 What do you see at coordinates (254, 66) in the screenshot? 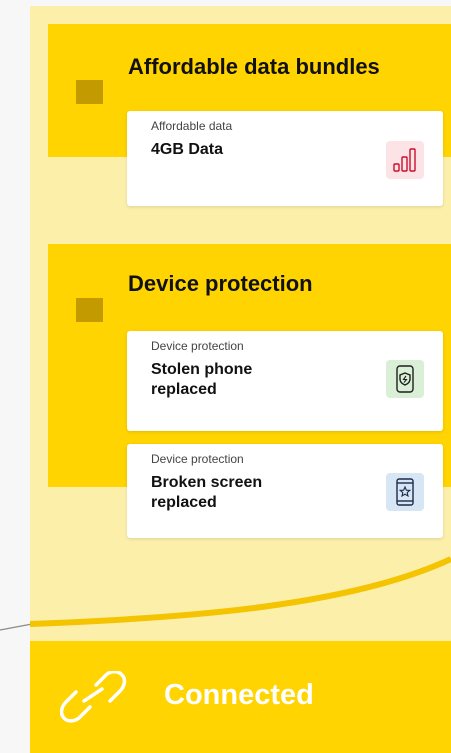
I see `section-title: Affordable data bundles` at bounding box center [254, 66].